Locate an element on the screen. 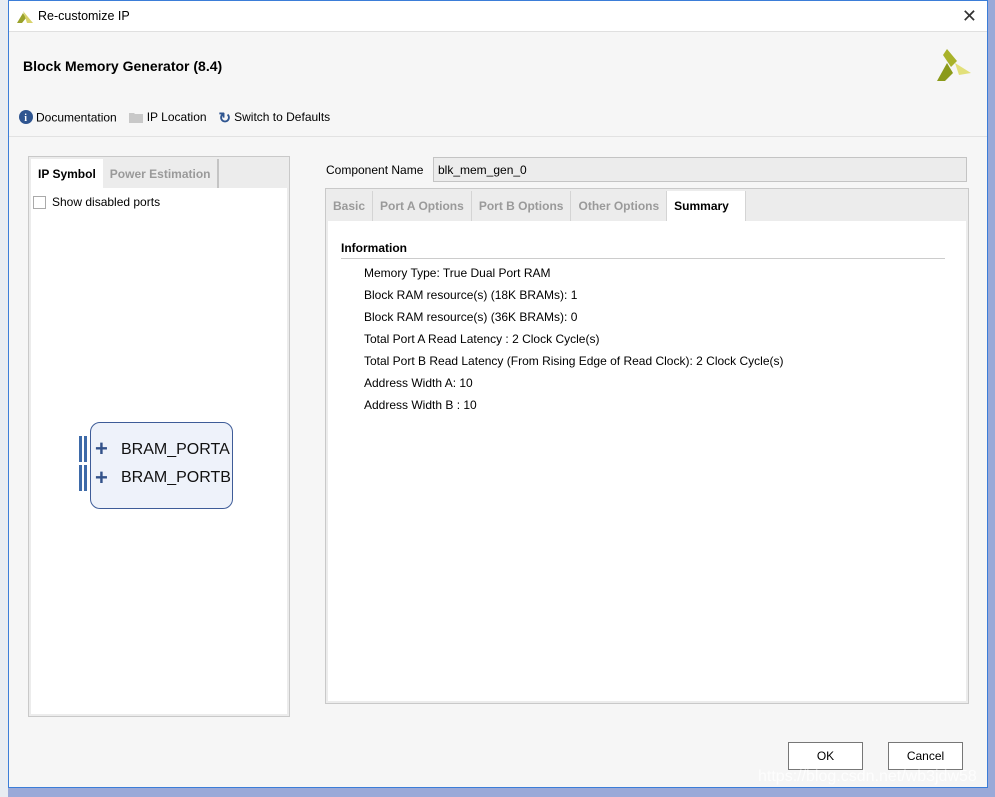 This screenshot has width=995, height=797. ip-symbol-block: + BRAM_PORTA + BRAM_PORTB is located at coordinates (156, 465).